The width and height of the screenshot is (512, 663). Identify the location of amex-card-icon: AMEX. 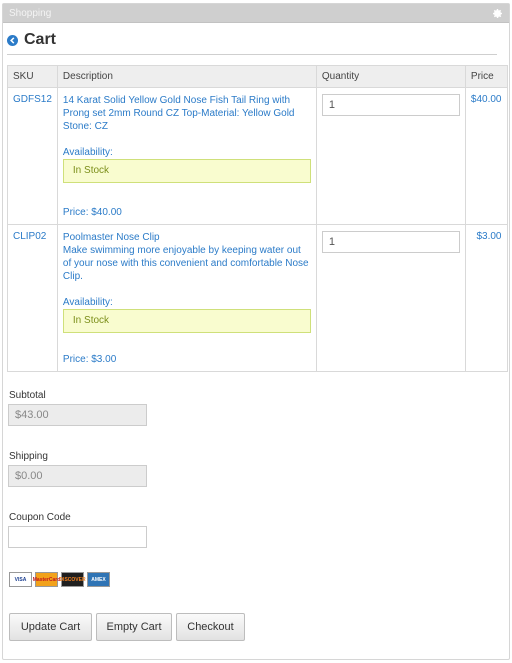
(98, 579).